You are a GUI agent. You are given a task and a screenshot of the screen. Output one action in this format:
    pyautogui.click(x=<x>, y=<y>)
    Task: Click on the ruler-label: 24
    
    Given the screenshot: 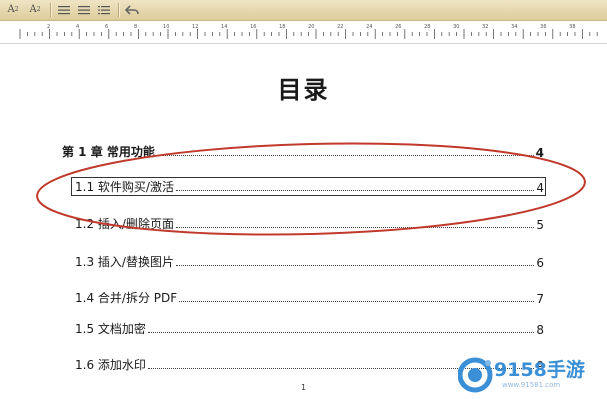 What is the action you would take?
    pyautogui.click(x=369, y=27)
    